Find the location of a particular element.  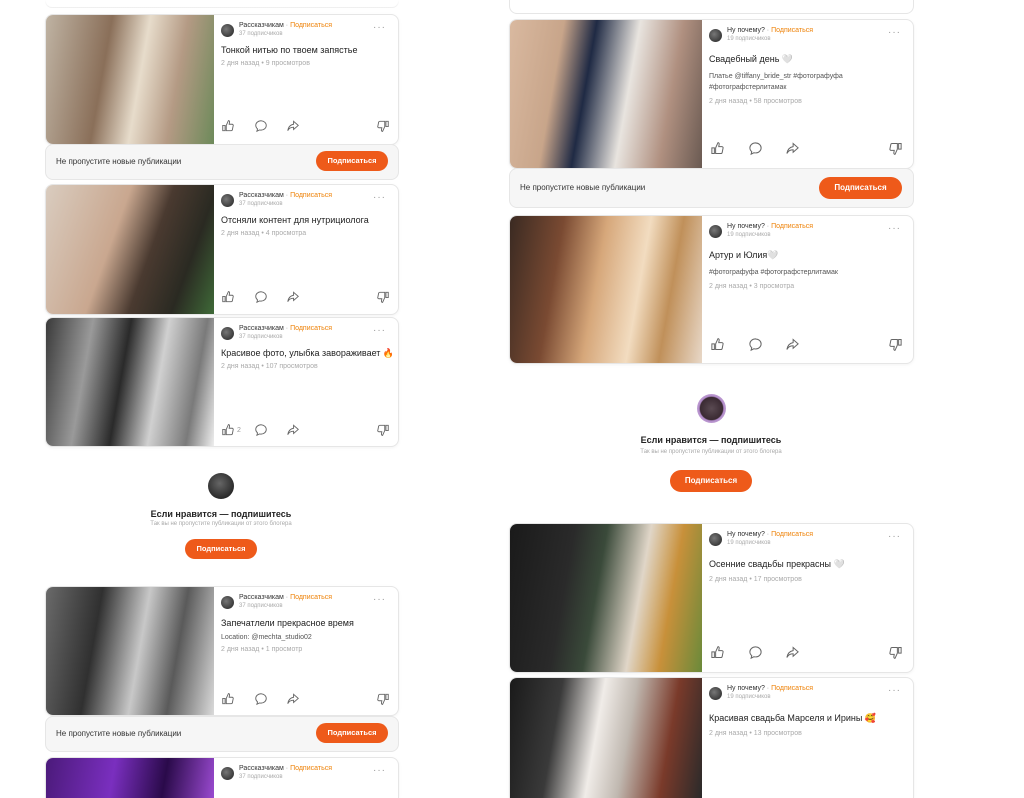

post-tags: #фотографуфа #фотографстерлитамак is located at coordinates (804, 272).